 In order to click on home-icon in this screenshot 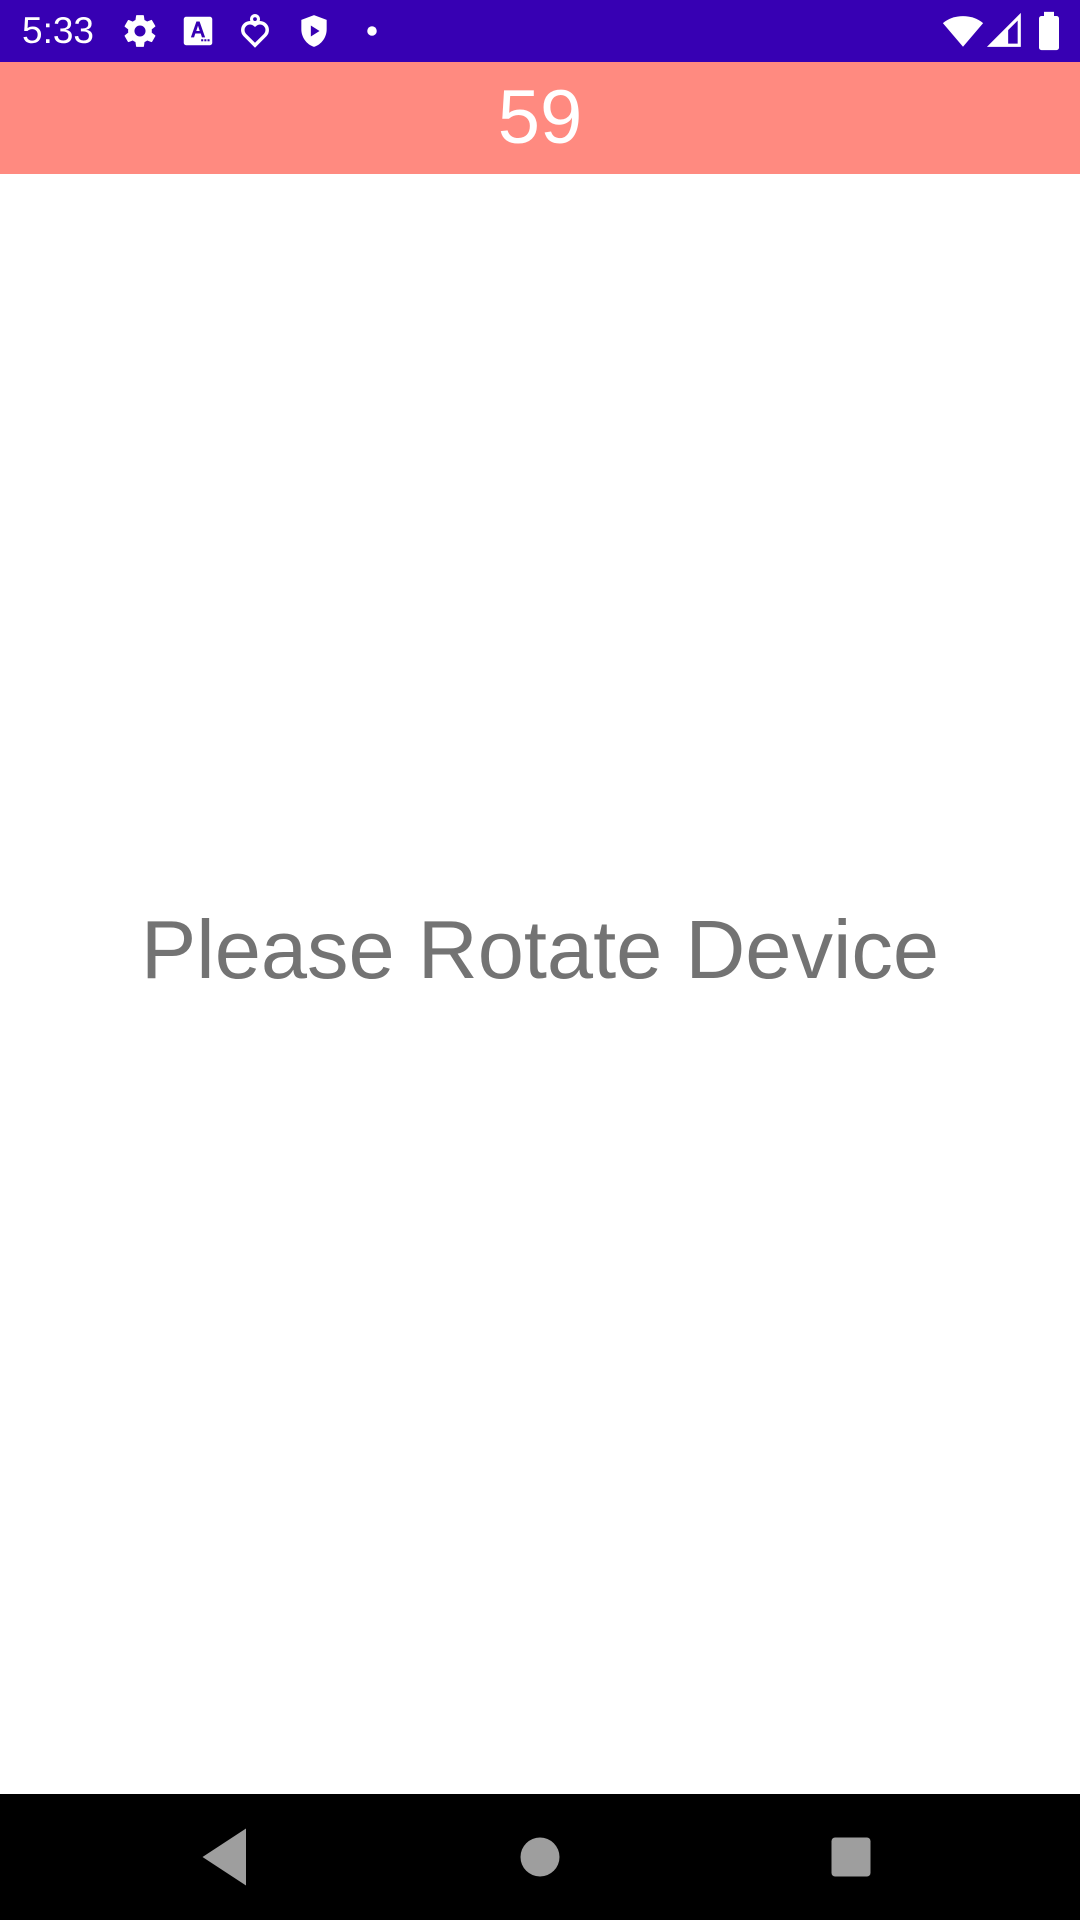, I will do `click(540, 1857)`.